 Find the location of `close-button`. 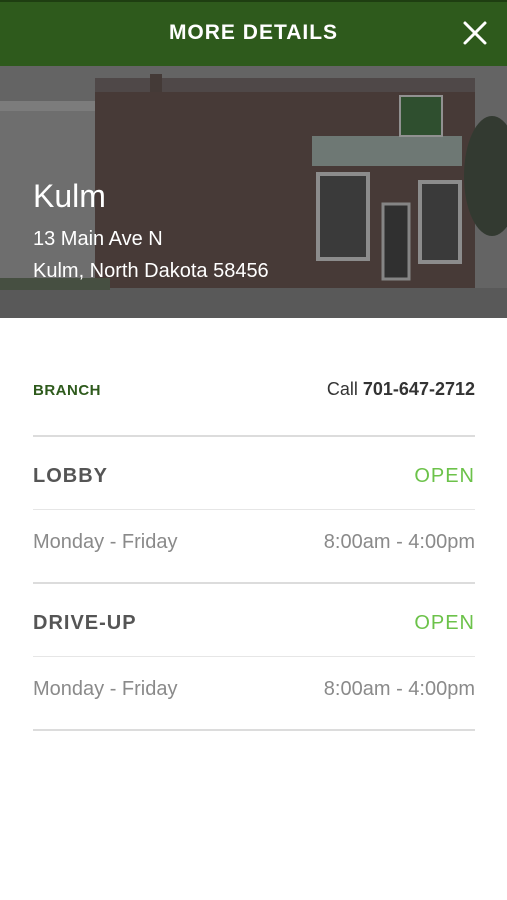

close-button is located at coordinates (475, 33).